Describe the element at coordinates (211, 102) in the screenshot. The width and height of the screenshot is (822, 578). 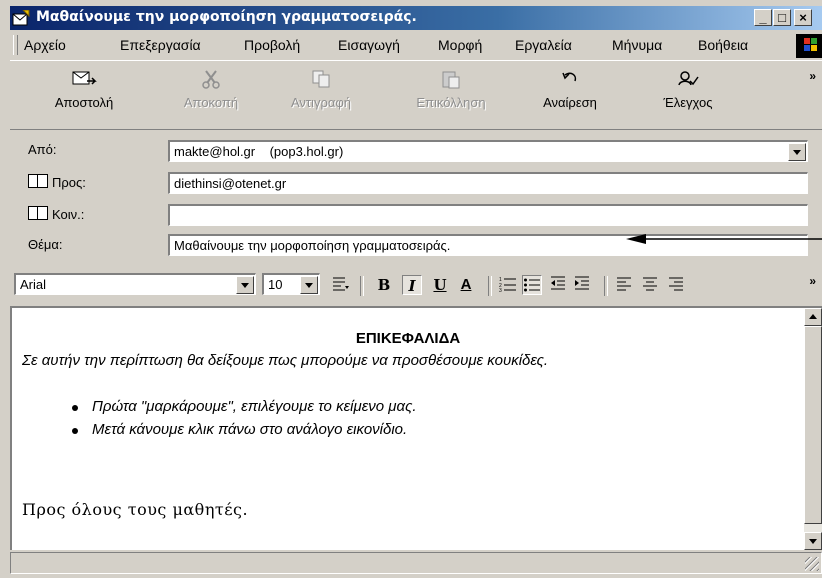
I see `cut-label: Αποκοπή` at that location.